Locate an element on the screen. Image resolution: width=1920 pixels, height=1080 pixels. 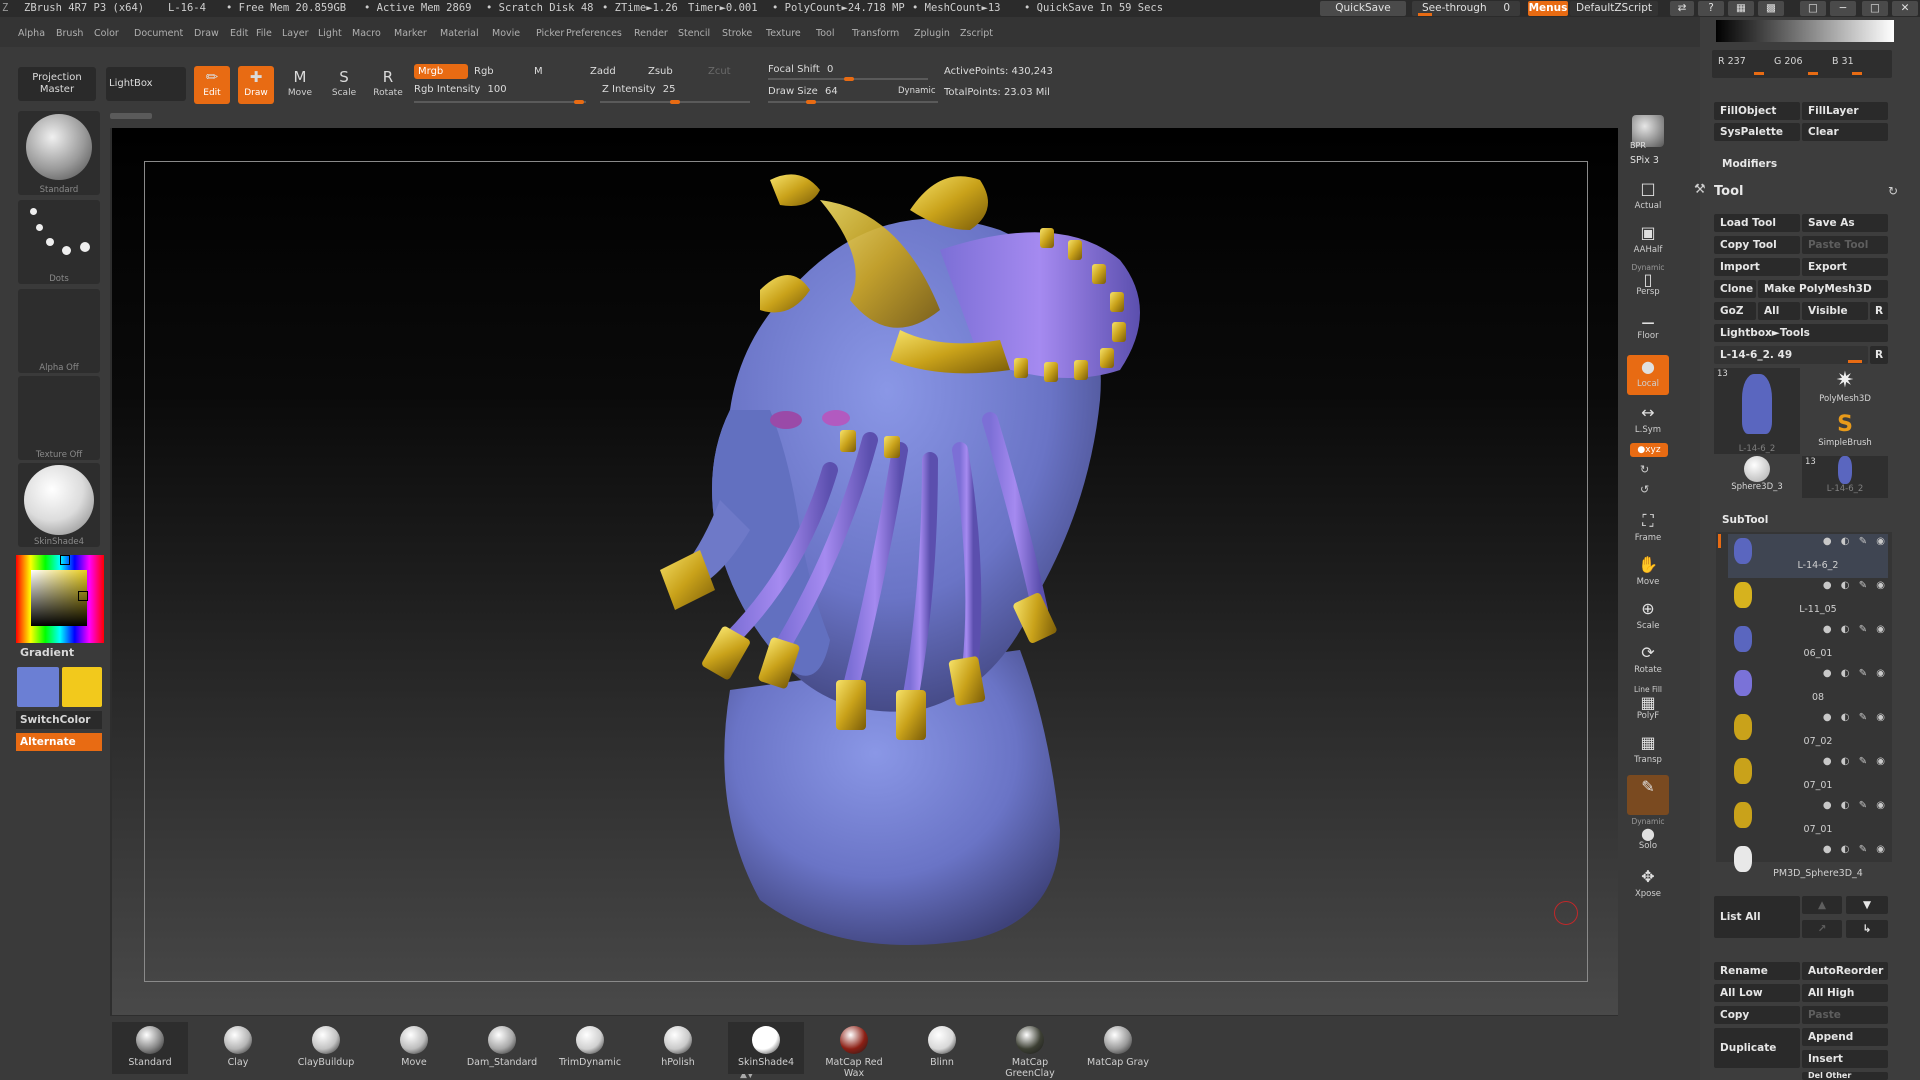
list-all-button: List All is located at coordinates (1757, 917).